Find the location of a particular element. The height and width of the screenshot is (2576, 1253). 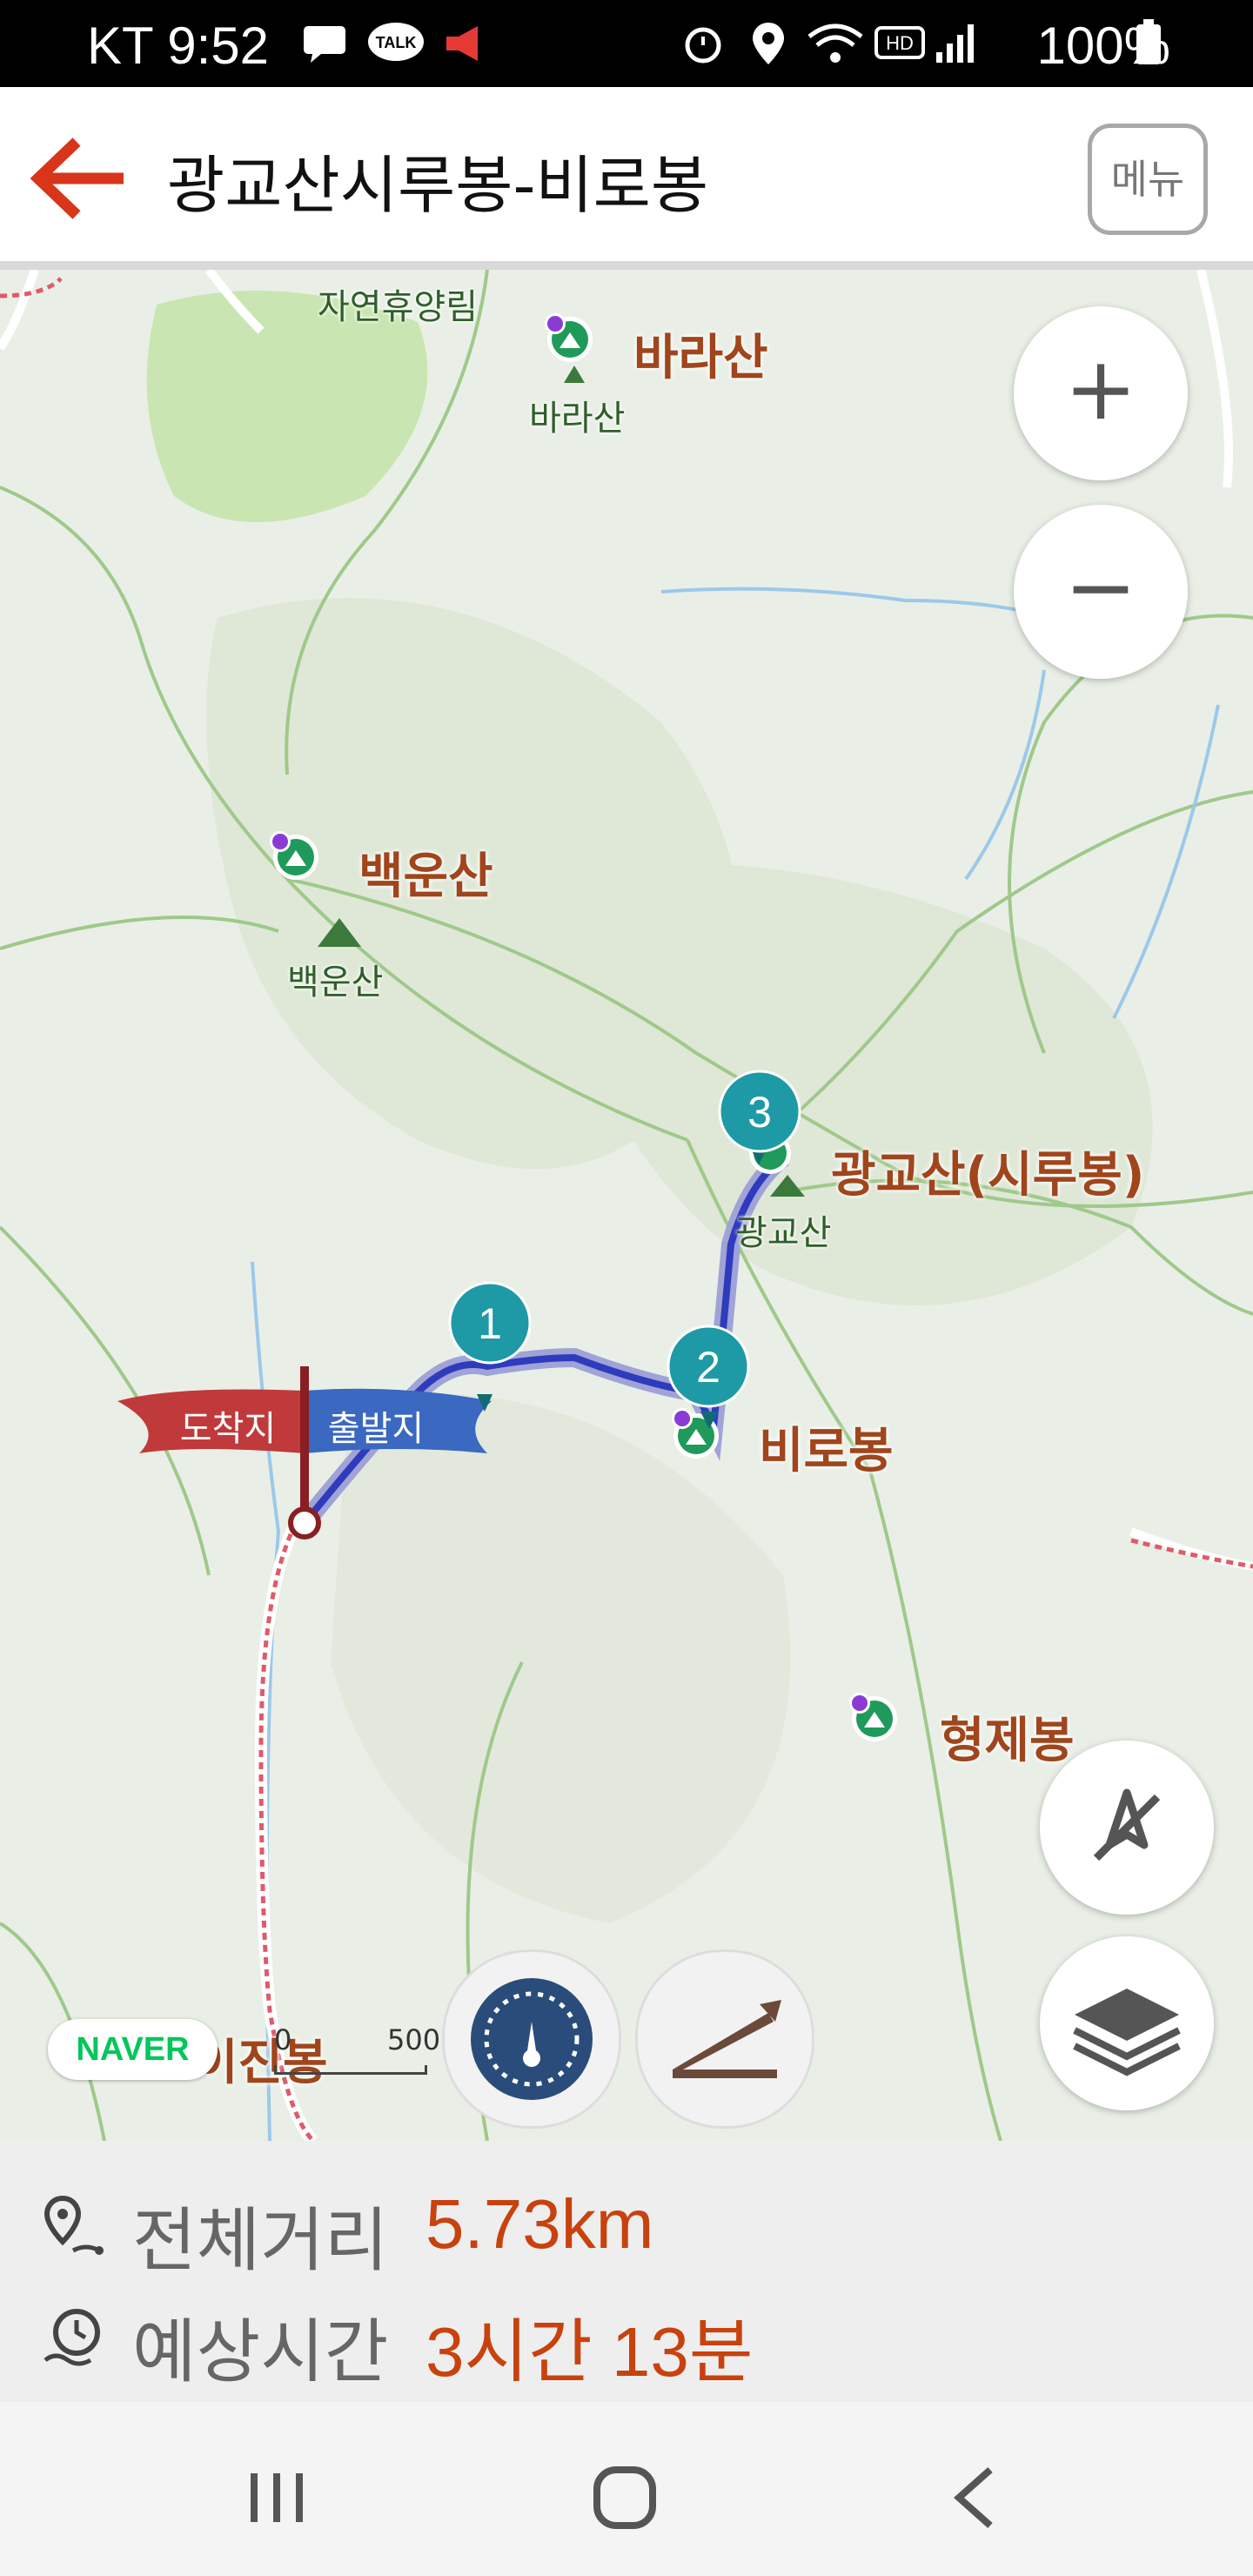

peak-label-barasan: 바라산 is located at coordinates (700, 358).